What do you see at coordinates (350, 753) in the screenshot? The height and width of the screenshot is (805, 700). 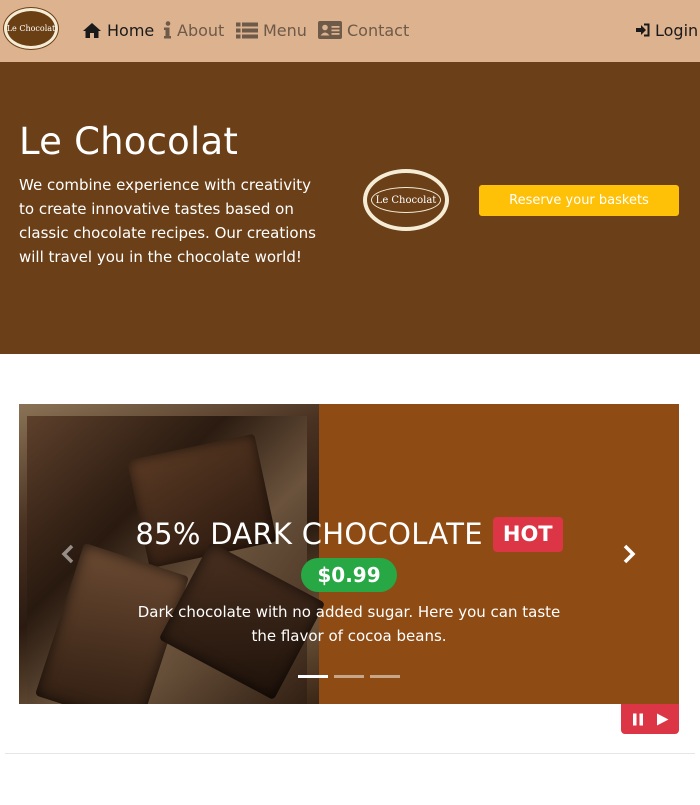 I see `section-divider` at bounding box center [350, 753].